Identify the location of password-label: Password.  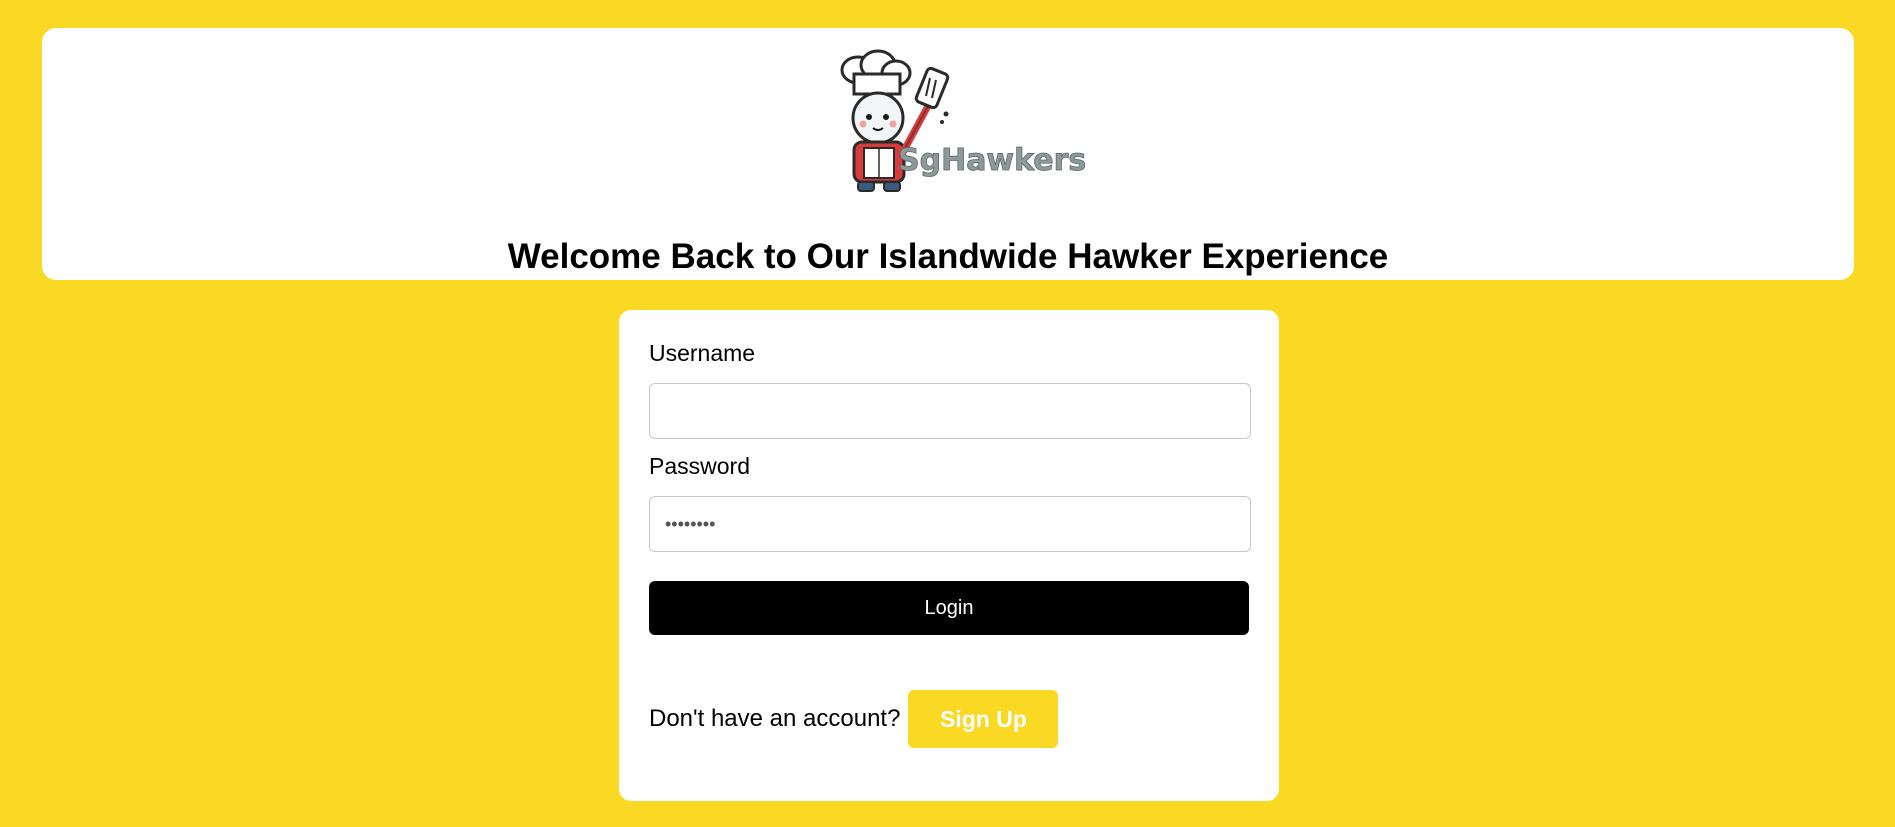
(699, 466).